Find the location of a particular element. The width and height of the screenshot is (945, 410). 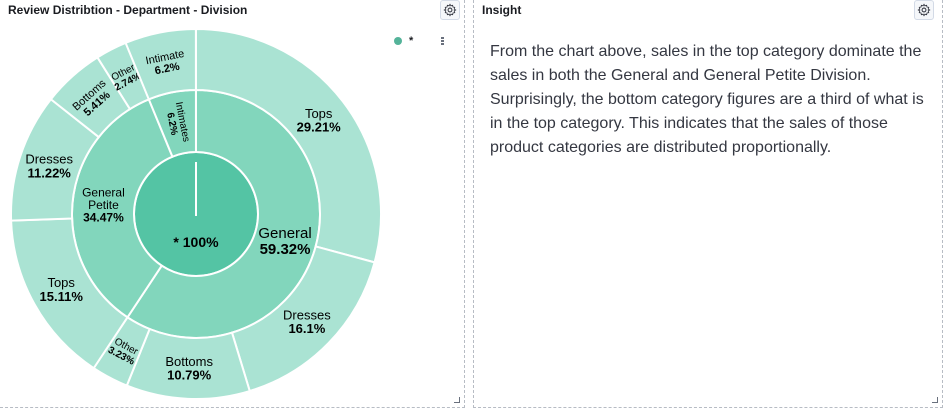

center-label: * 100% is located at coordinates (196, 242).